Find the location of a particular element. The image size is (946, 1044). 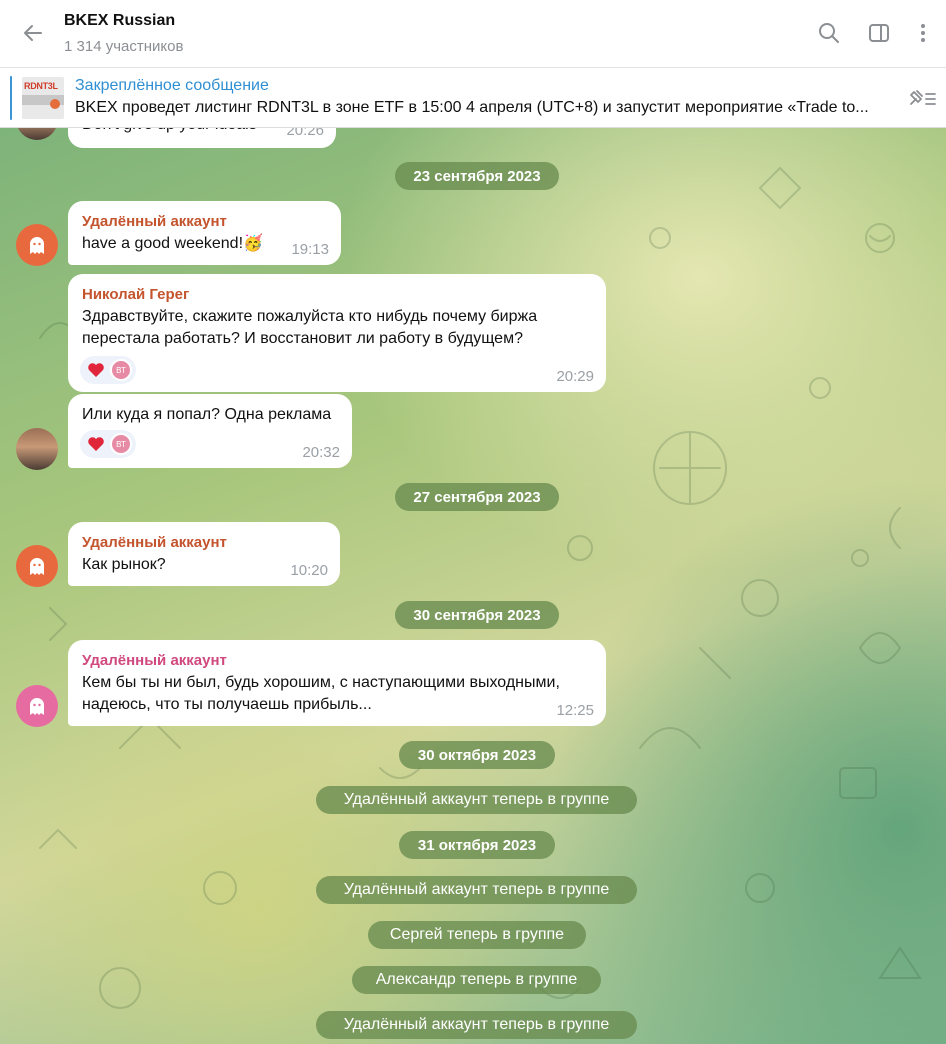

pinned-list-button is located at coordinates (921, 98).